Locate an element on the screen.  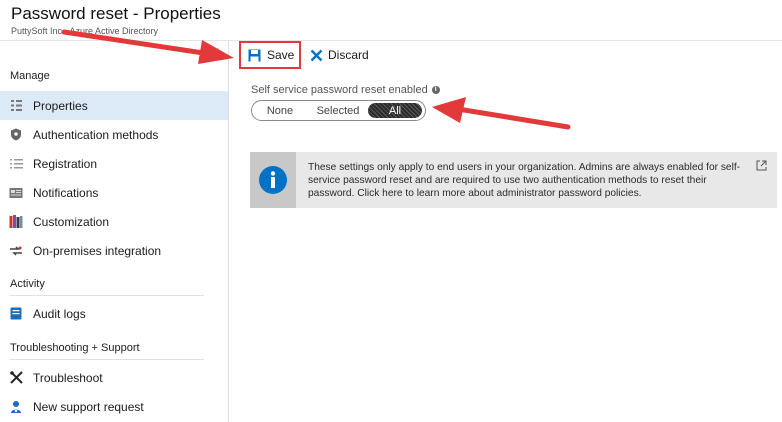
discard-button: Discard is located at coordinates (339, 55).